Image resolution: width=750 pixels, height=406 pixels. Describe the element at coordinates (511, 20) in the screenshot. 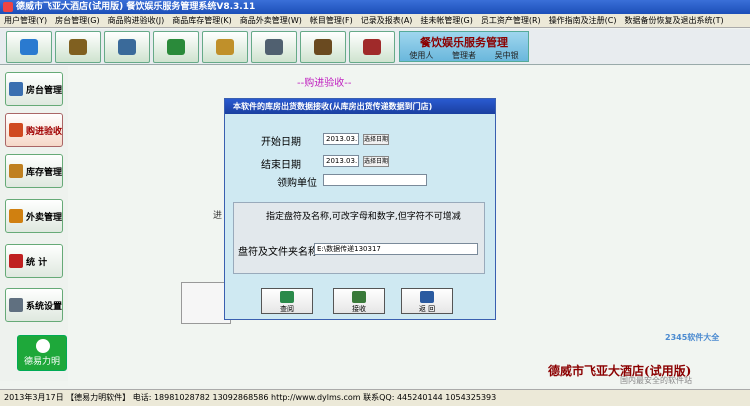

I see `menu-item: 员工资产管理(R)` at that location.